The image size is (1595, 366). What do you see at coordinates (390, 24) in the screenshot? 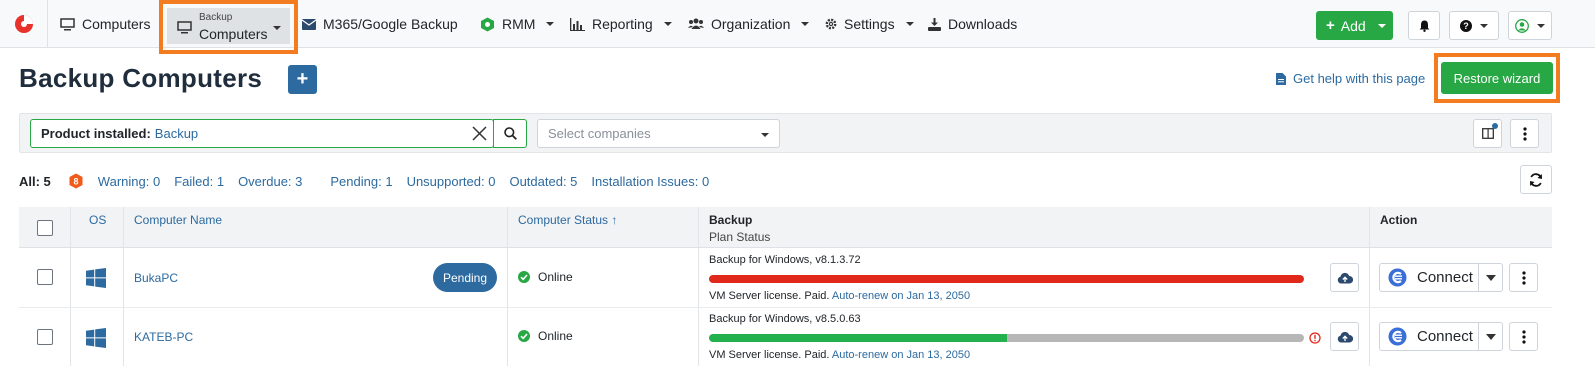
I see `nav-m365-label: M365/Google Backup` at bounding box center [390, 24].